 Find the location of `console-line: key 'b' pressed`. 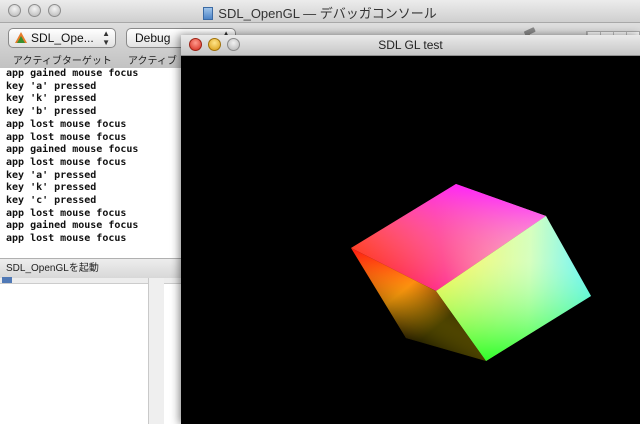

console-line: key 'b' pressed is located at coordinates (51, 112).